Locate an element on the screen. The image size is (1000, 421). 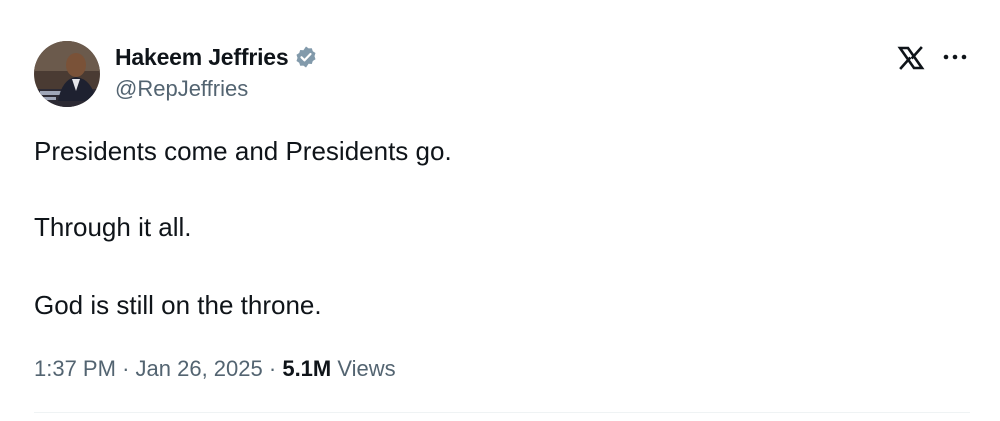
tweet-time: 1:37 PM is located at coordinates (75, 368).